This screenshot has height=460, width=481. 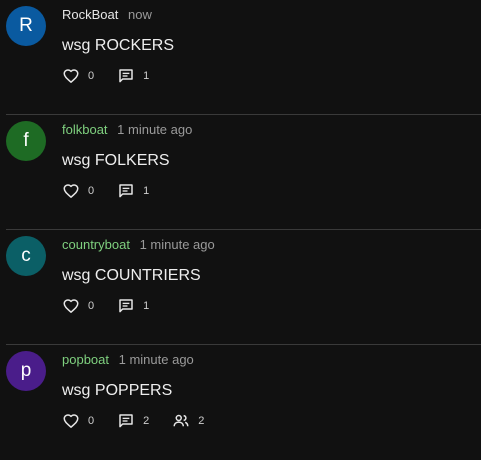 What do you see at coordinates (201, 421) in the screenshot?
I see `participant-count: 2` at bounding box center [201, 421].